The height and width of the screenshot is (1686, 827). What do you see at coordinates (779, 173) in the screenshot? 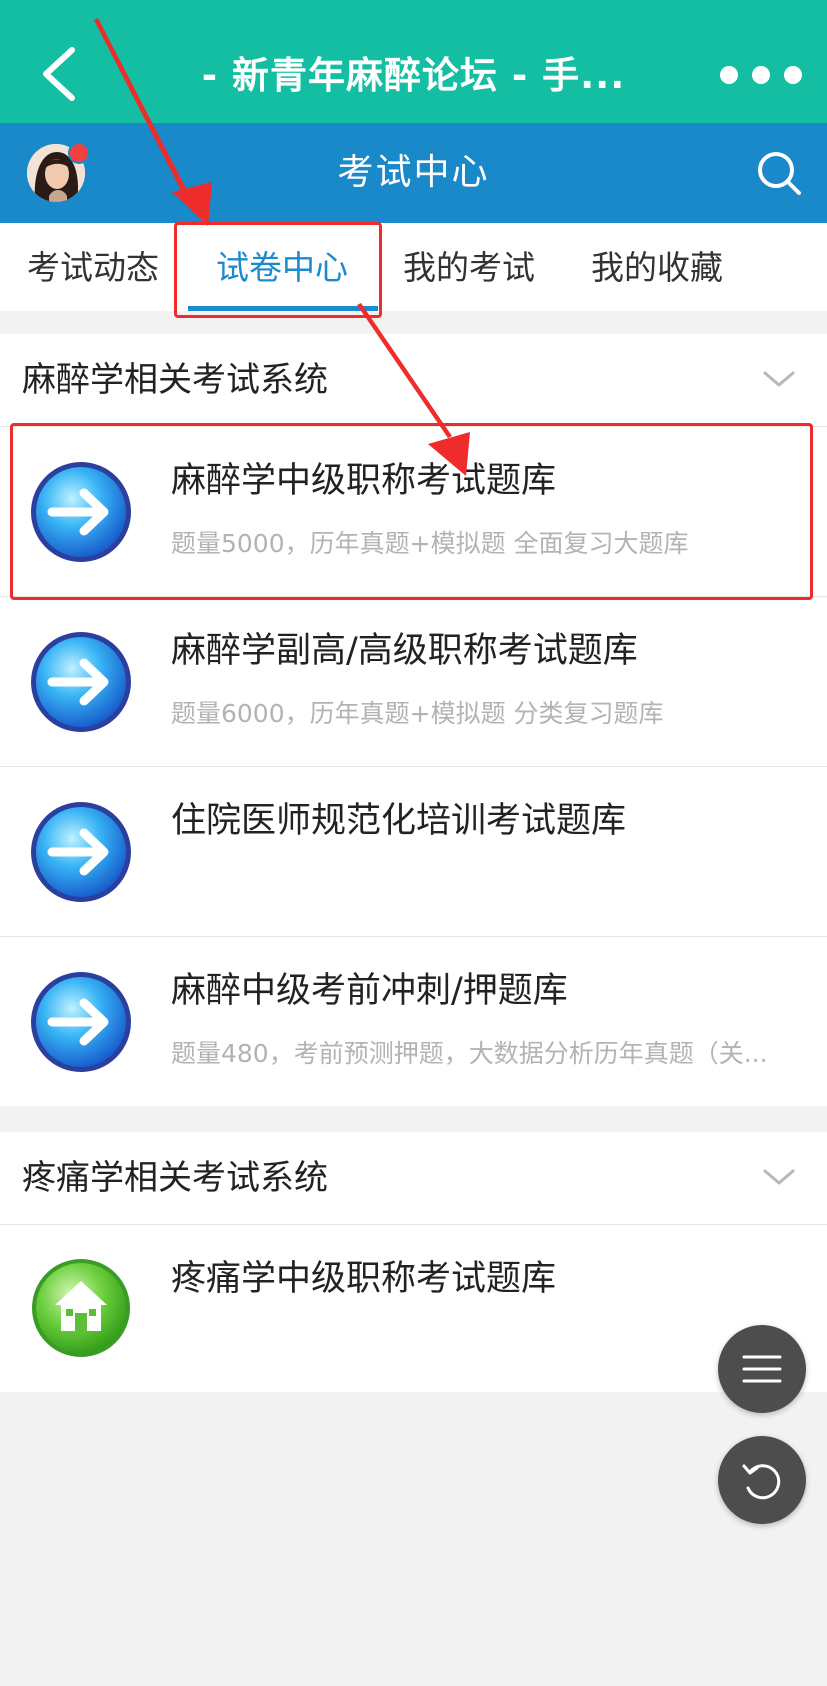
I see `search-icon` at bounding box center [779, 173].